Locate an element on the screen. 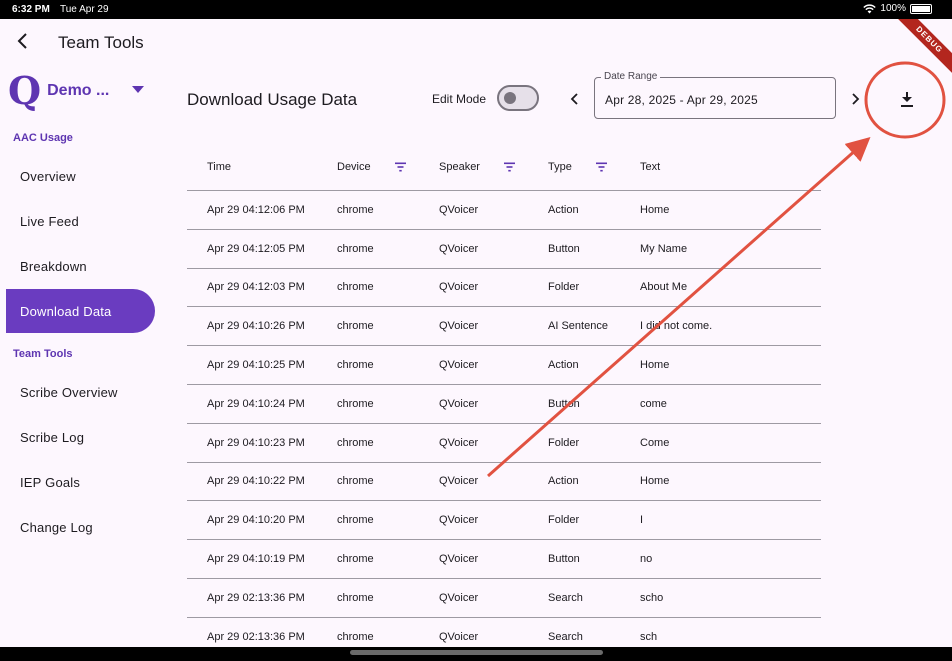 This screenshot has height=661, width=952. chevron-left-icon is located at coordinates (575, 99).